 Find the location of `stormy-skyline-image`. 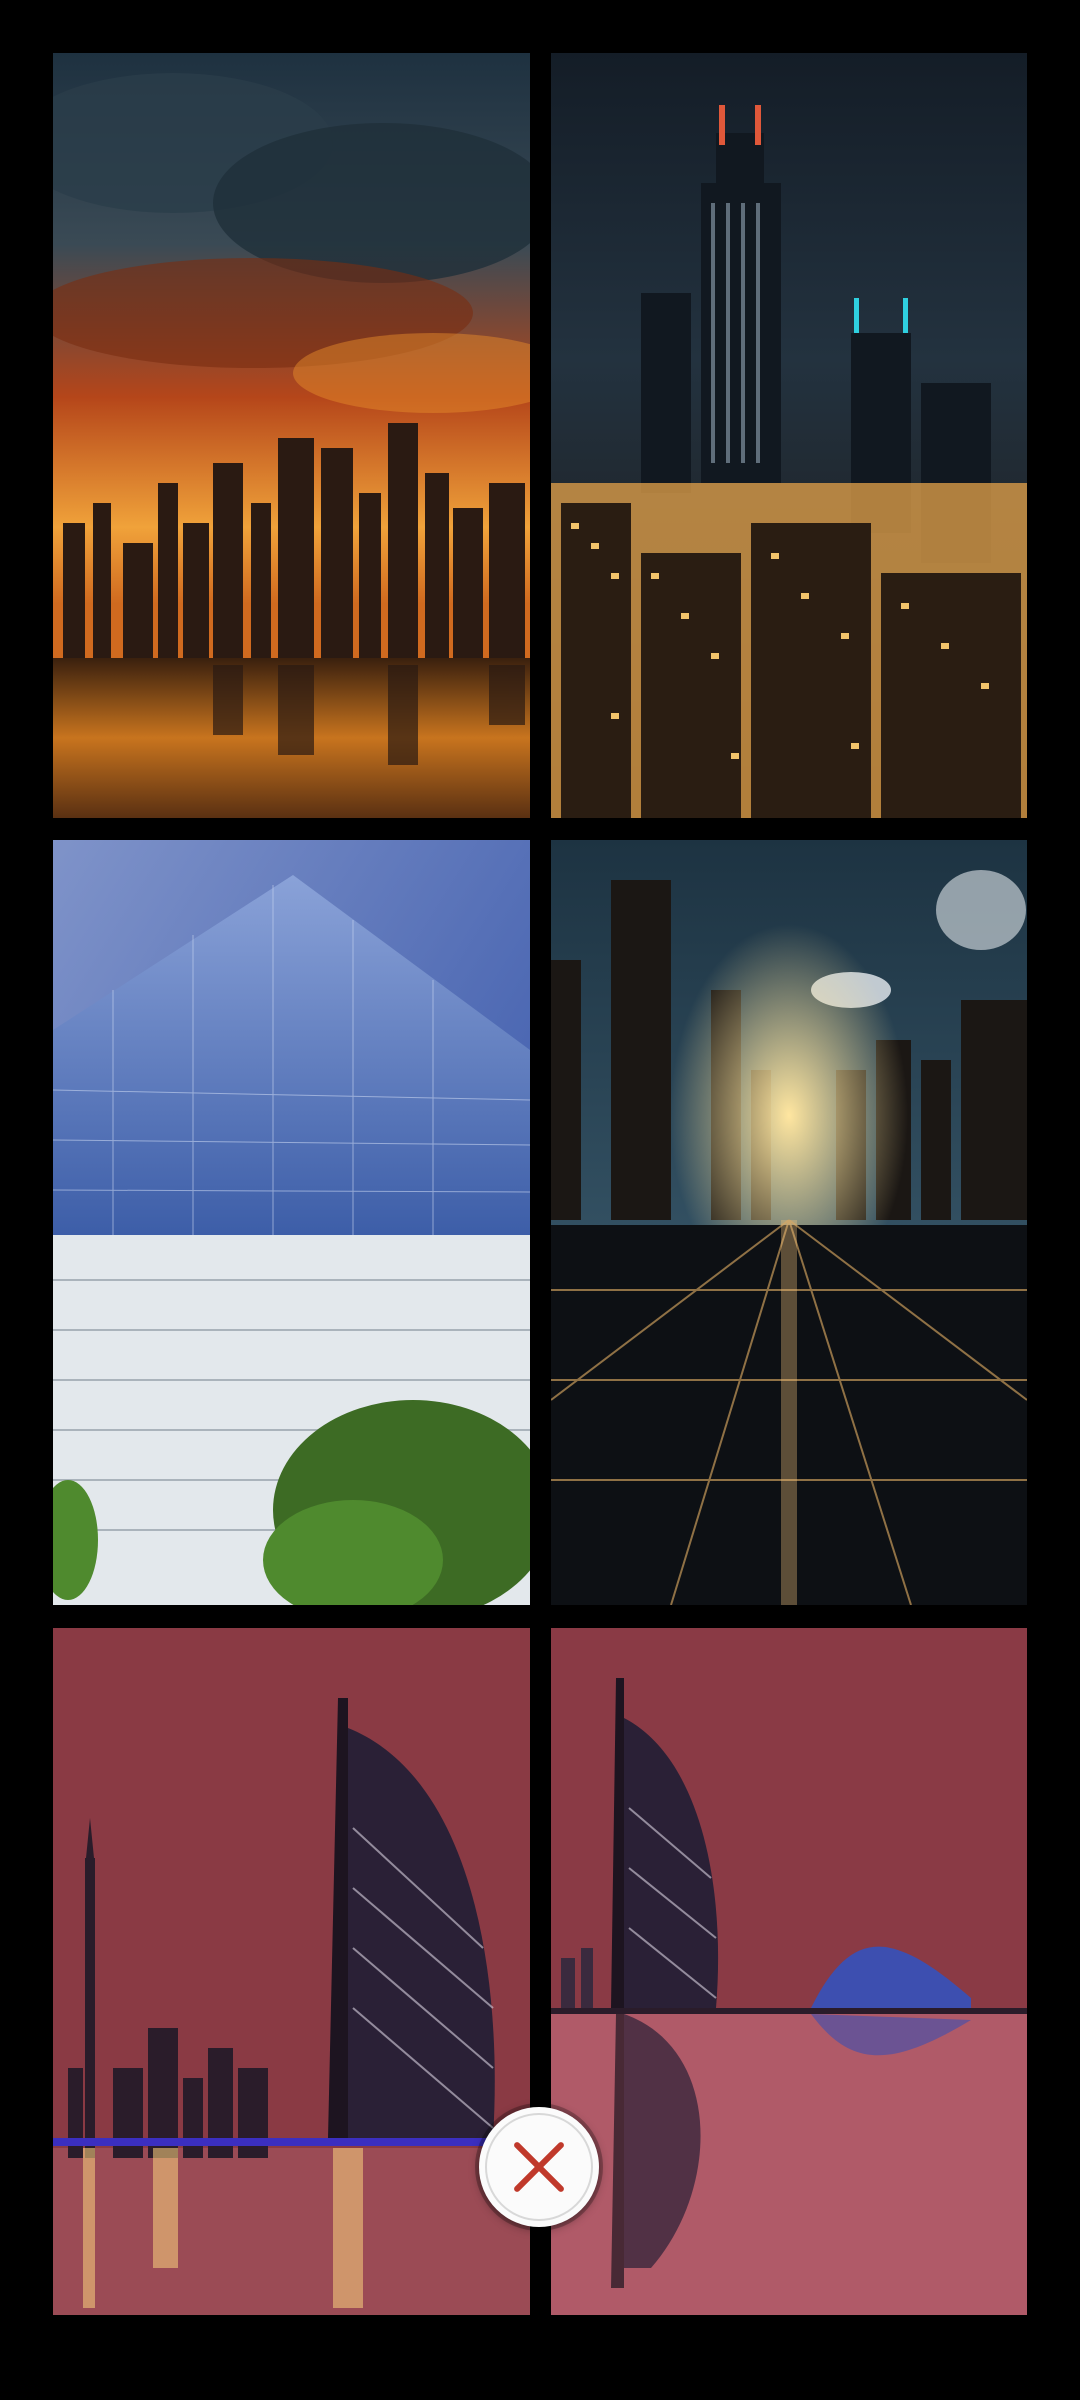

stormy-skyline-image is located at coordinates (291, 435).